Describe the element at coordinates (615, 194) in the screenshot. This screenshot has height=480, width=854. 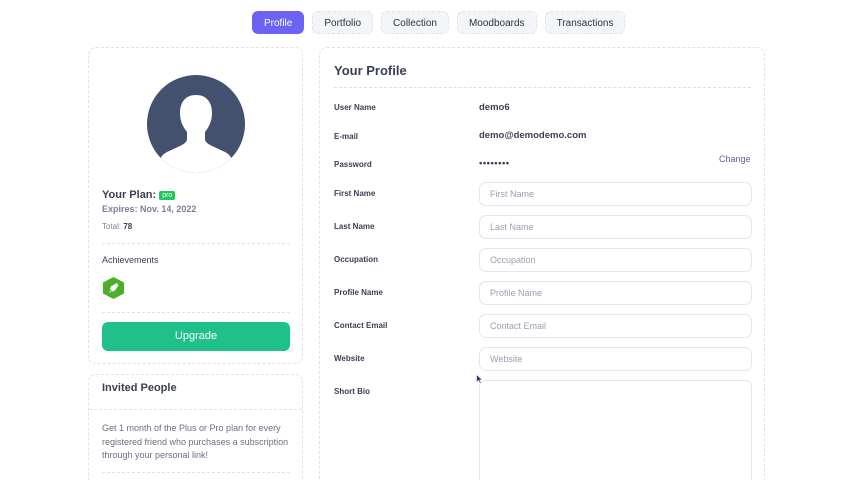
I see `first-name-input` at that location.